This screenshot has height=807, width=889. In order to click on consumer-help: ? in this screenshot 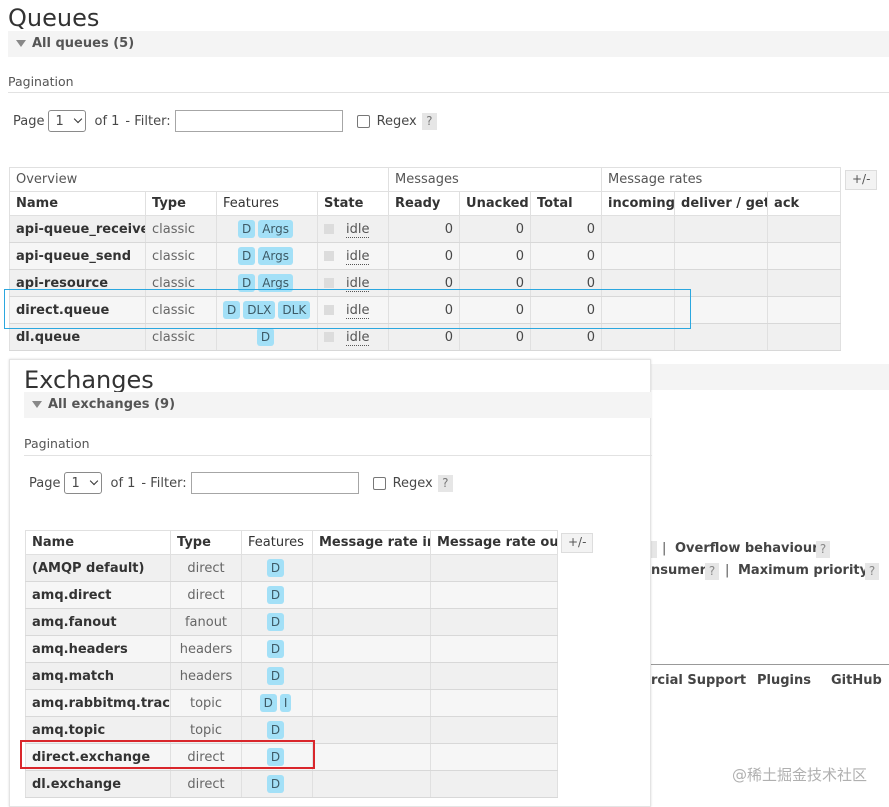, I will do `click(712, 571)`.